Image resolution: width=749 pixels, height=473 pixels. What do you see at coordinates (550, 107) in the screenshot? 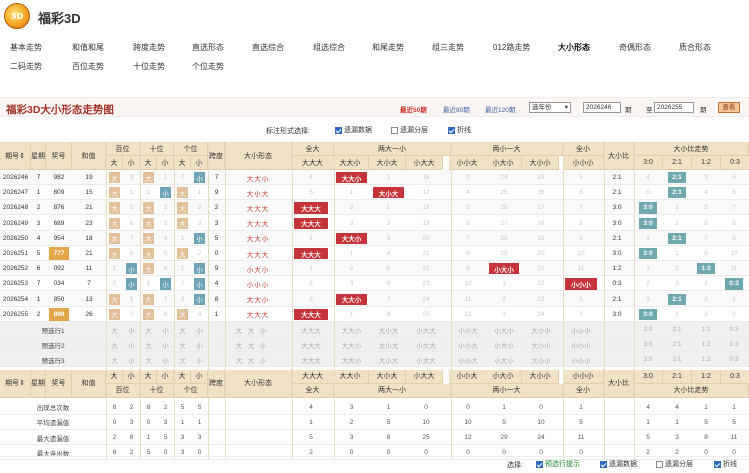
I see `year-select: 选年份 ▾` at bounding box center [550, 107].